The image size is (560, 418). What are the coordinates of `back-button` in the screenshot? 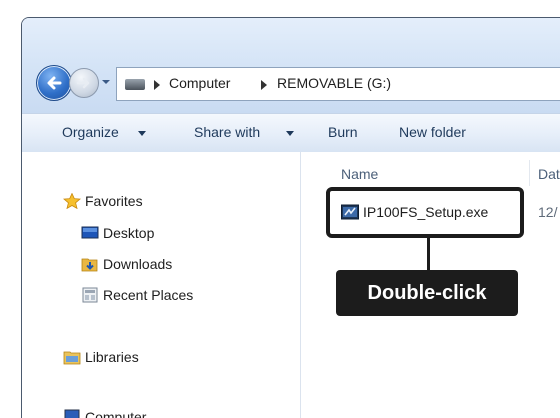 It's located at (54, 83).